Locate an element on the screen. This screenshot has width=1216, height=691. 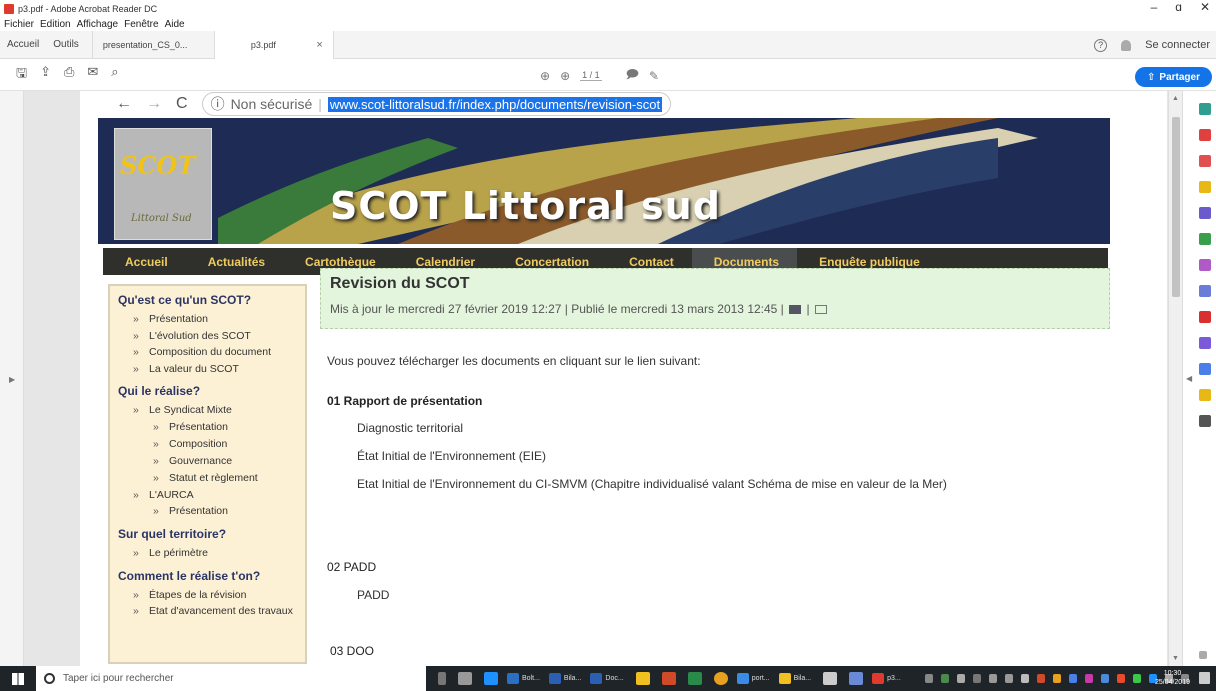
email-article-icon is located at coordinates (820, 310).